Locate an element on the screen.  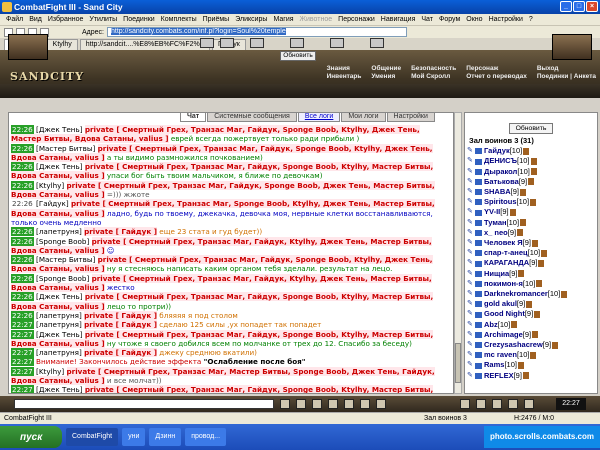
menu-item: Магия is located at coordinates (283, 19).